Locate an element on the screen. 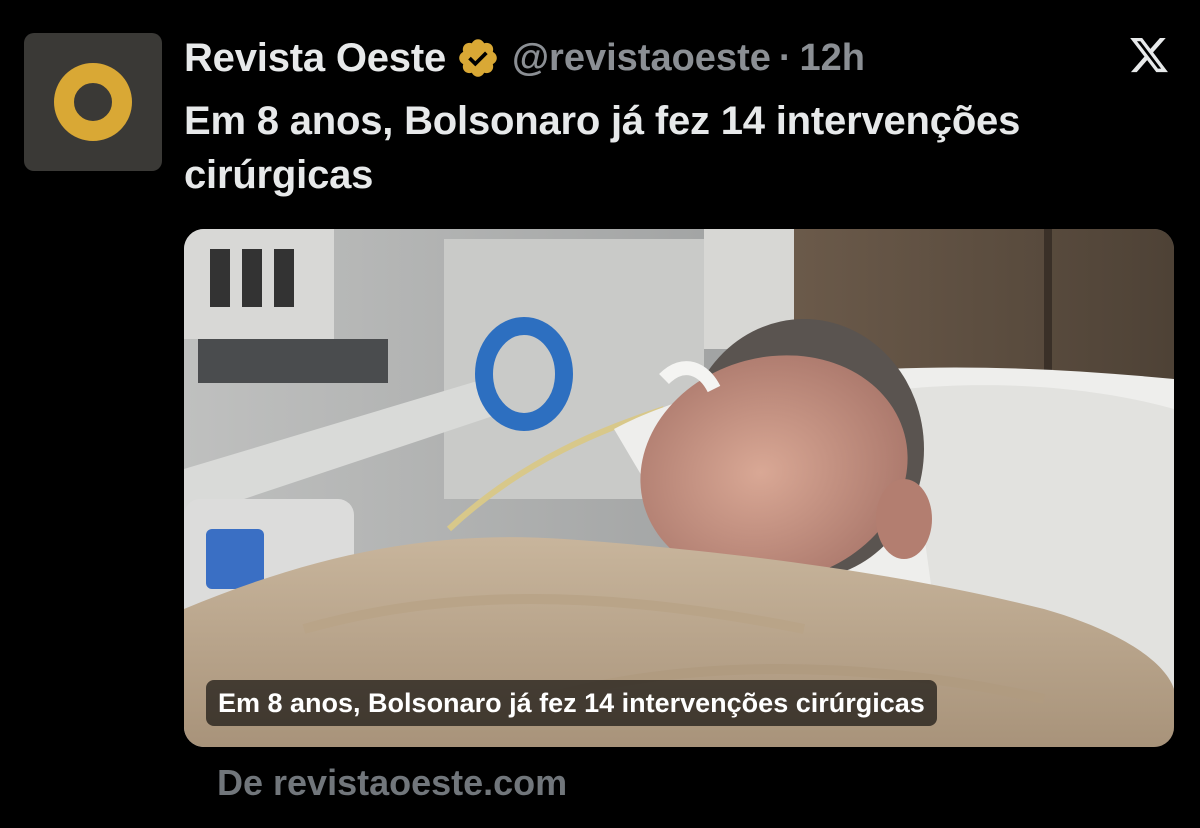  user-handle: @revistaoeste is located at coordinates (641, 58).